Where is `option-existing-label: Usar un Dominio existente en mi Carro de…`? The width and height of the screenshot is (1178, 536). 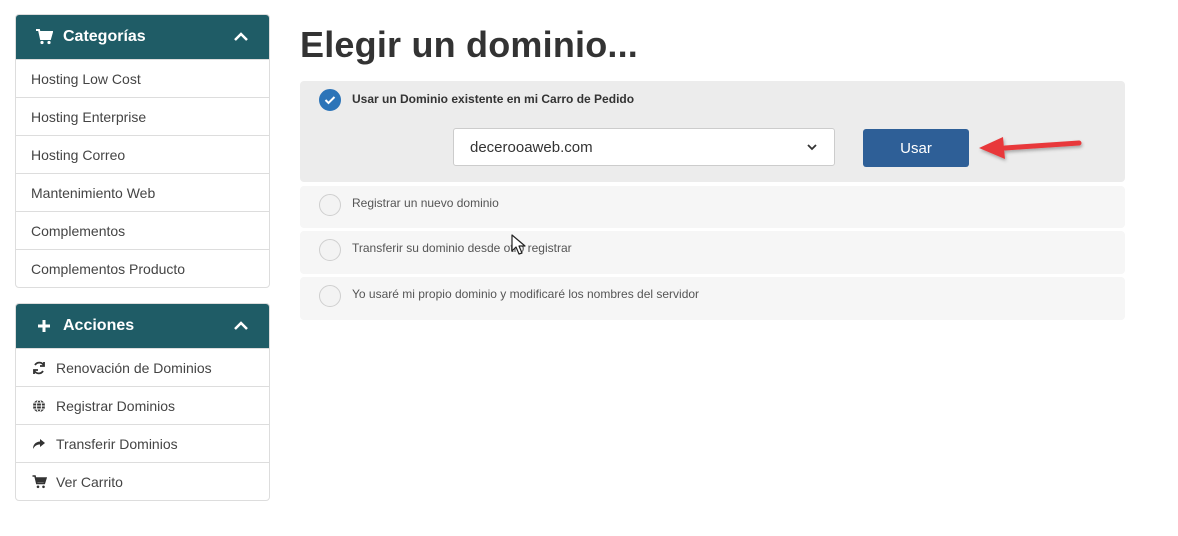 option-existing-label: Usar un Dominio existente en mi Carro de… is located at coordinates (493, 99).